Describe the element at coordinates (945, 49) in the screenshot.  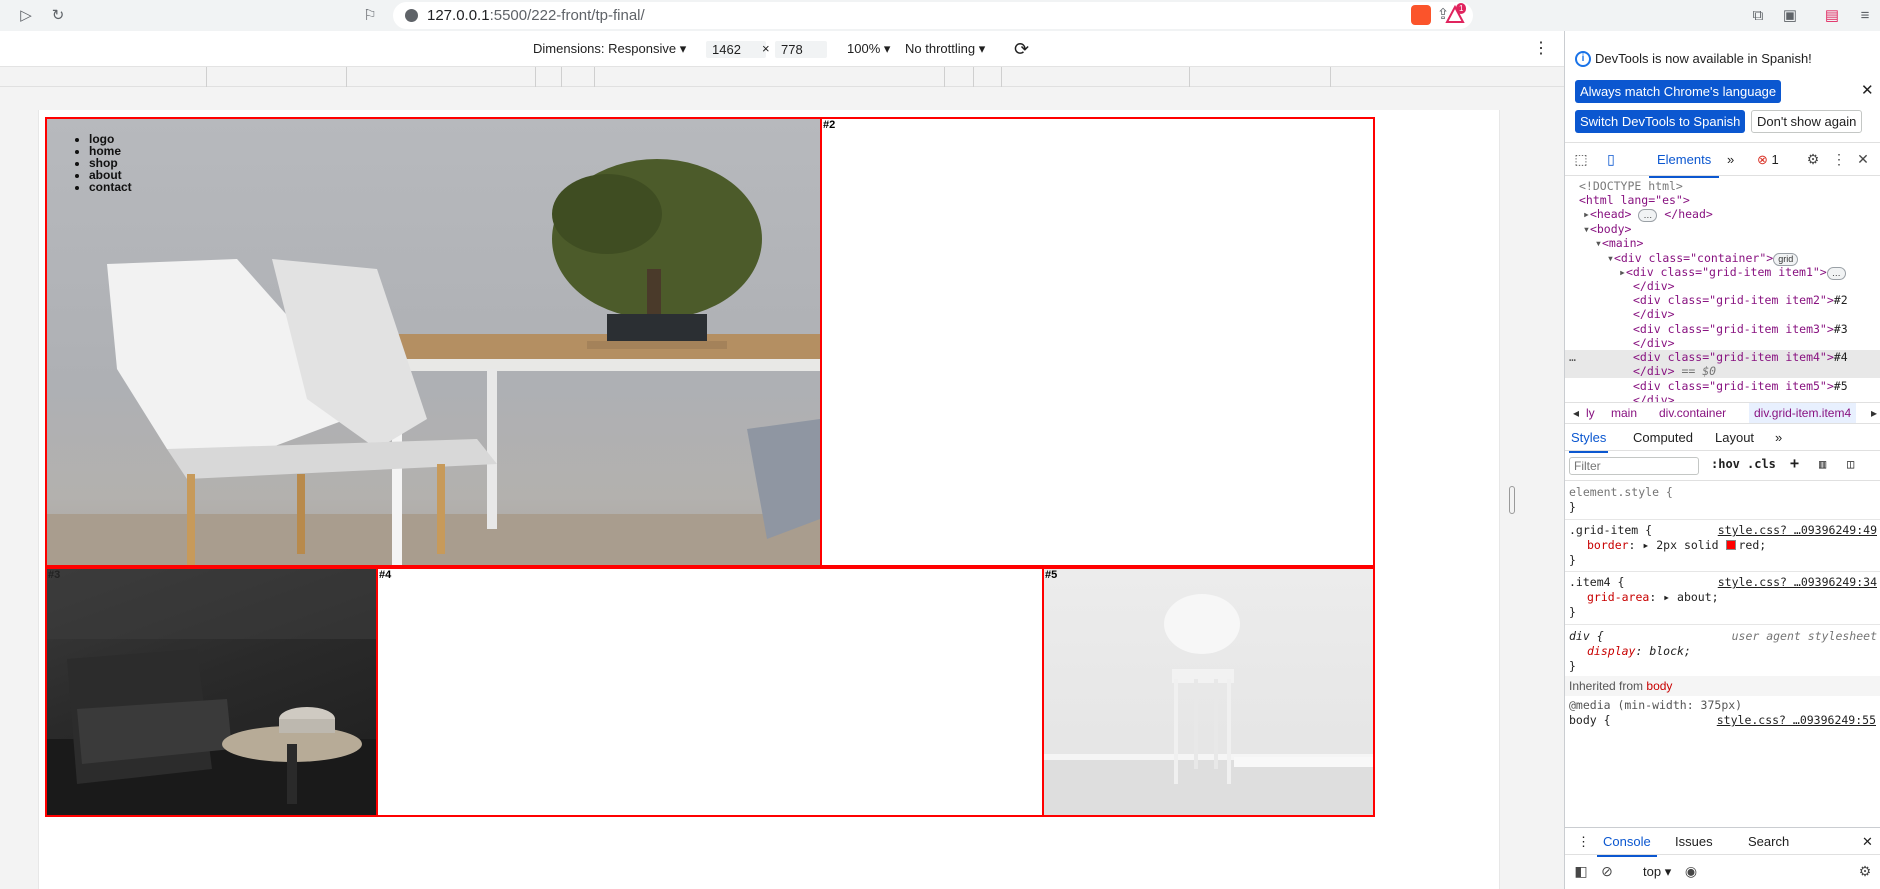
I see `throttling-dropdown: No throttling ▾` at that location.